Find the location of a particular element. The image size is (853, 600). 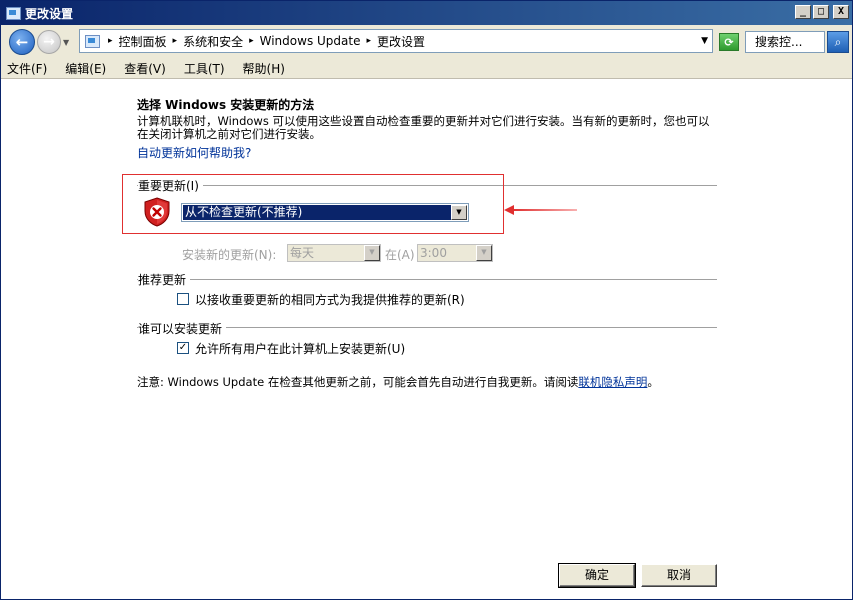

menu-view: 查看(V) is located at coordinates (145, 68).